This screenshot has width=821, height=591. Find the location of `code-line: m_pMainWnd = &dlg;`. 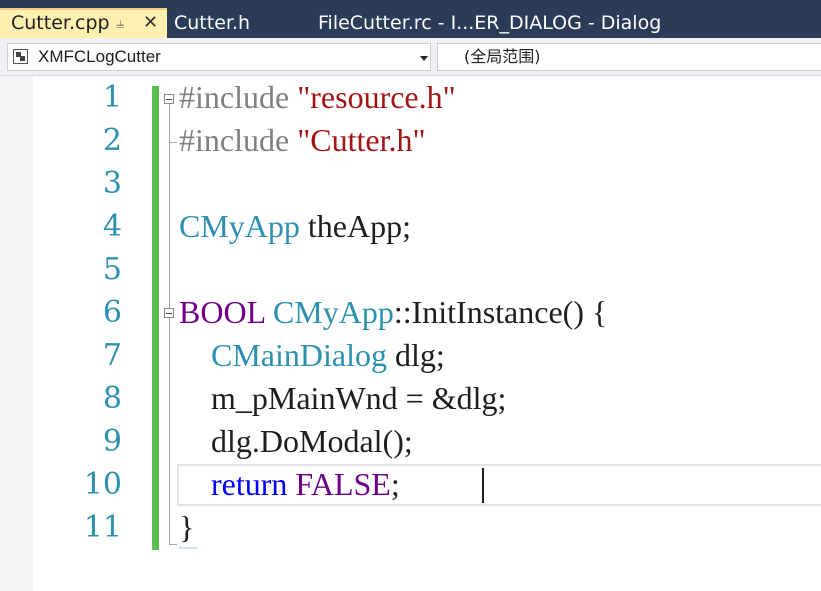

code-line: m_pMainWnd = &dlg; is located at coordinates (342, 398).